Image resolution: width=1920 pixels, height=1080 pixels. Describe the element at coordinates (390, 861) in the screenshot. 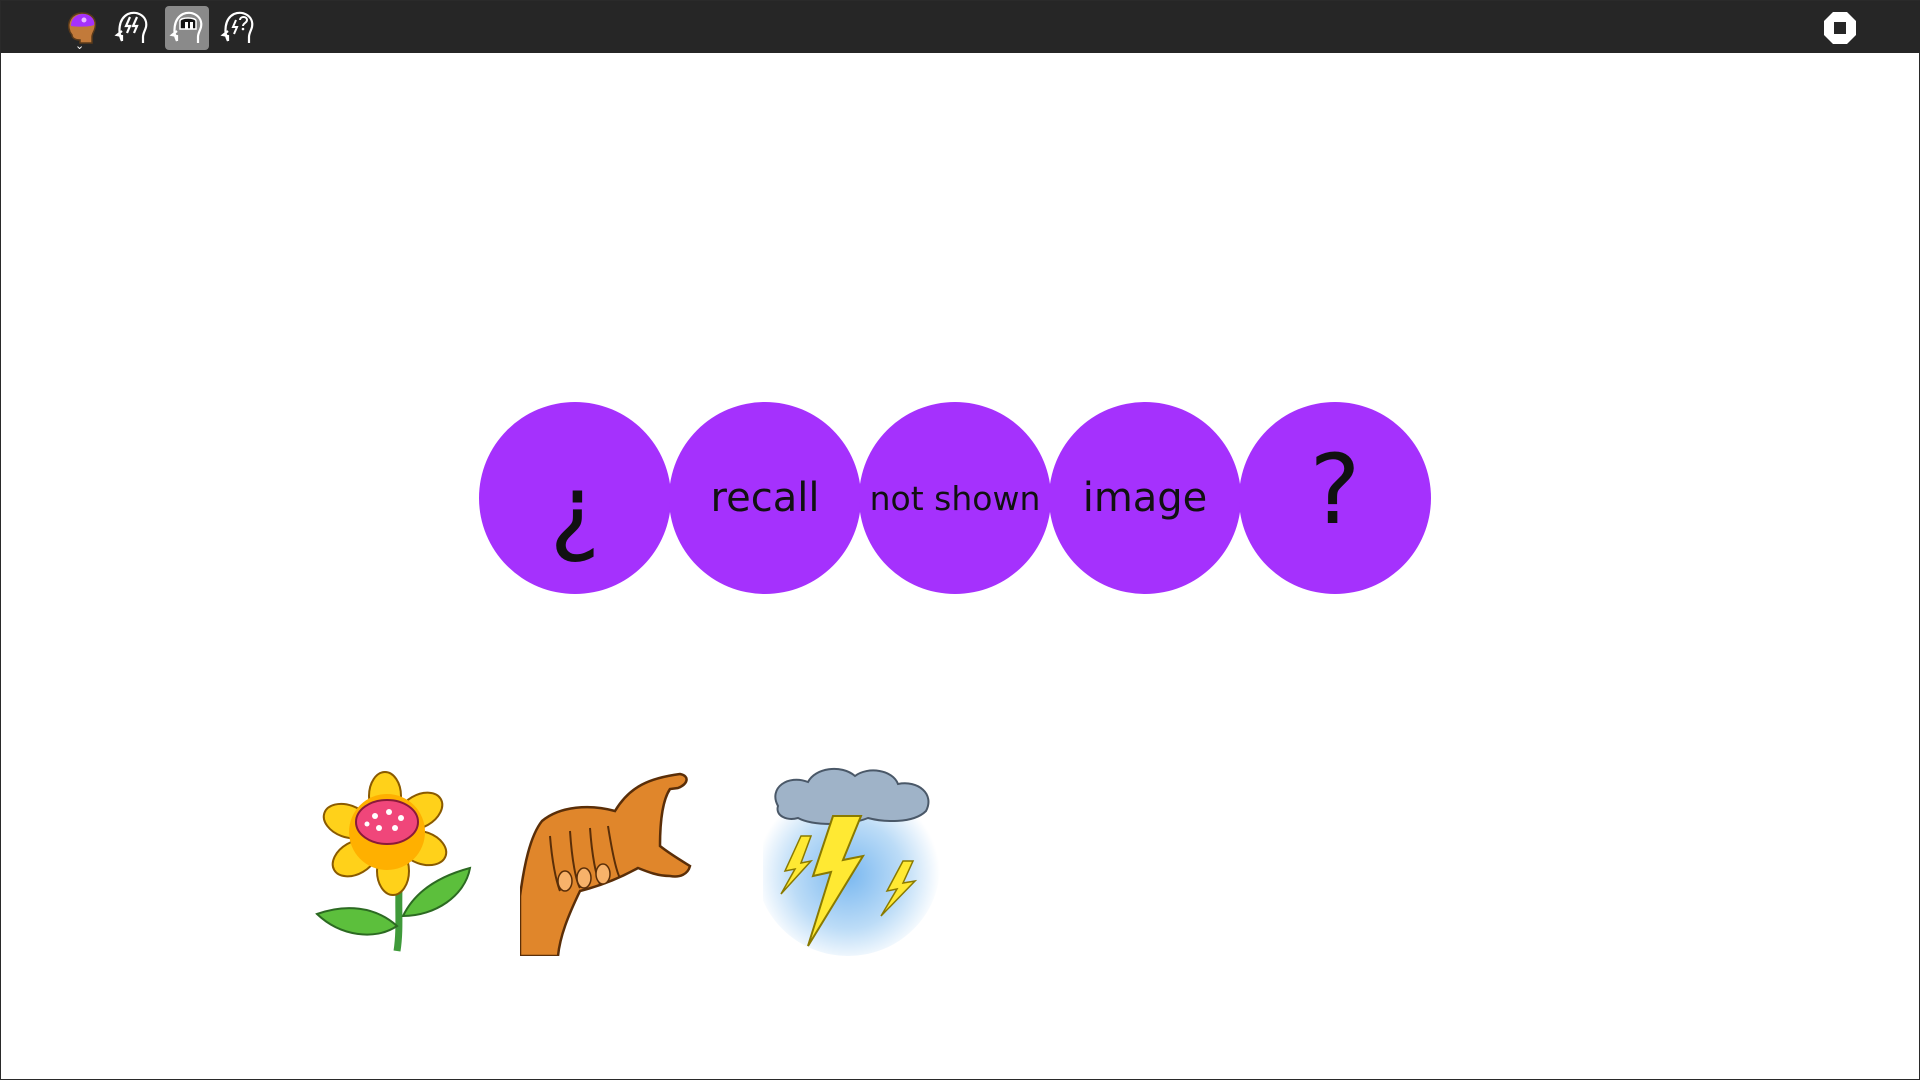

I see `flower-icon` at that location.